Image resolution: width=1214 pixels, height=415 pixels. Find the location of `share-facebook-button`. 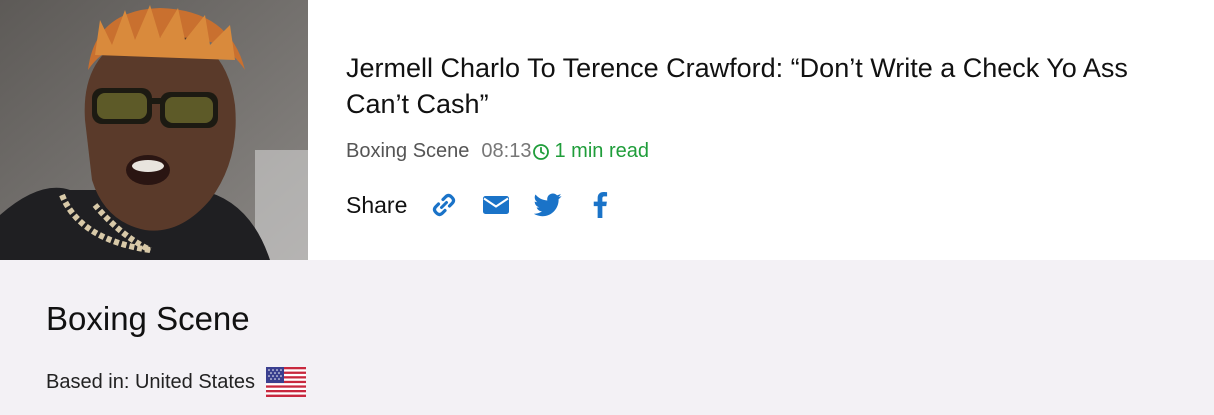

share-facebook-button is located at coordinates (600, 205).